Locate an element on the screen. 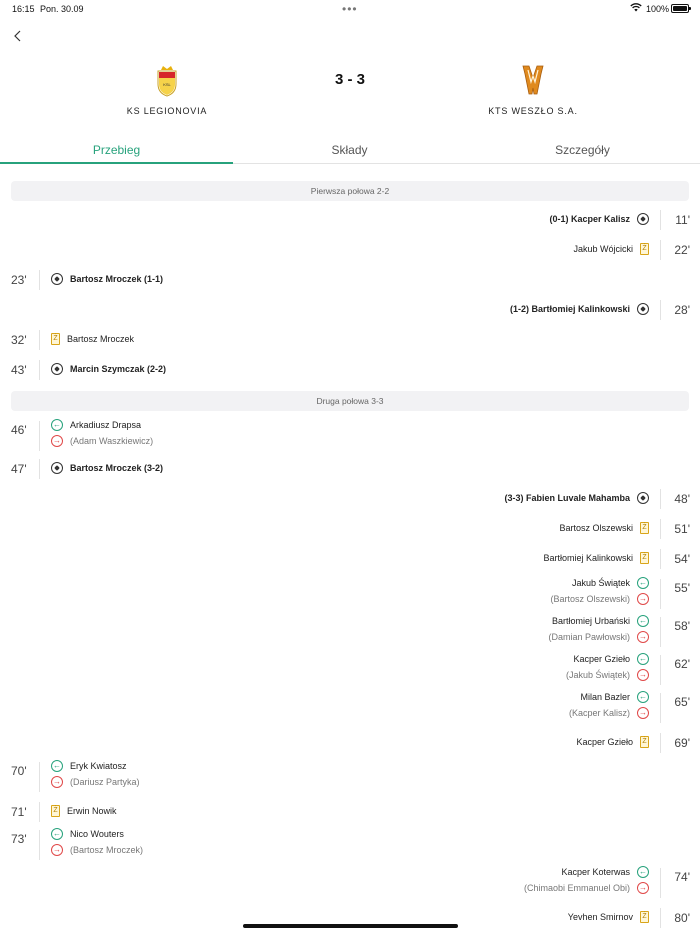 The width and height of the screenshot is (700, 934). event-text: (Bartosz Mroczek) is located at coordinates (107, 850).